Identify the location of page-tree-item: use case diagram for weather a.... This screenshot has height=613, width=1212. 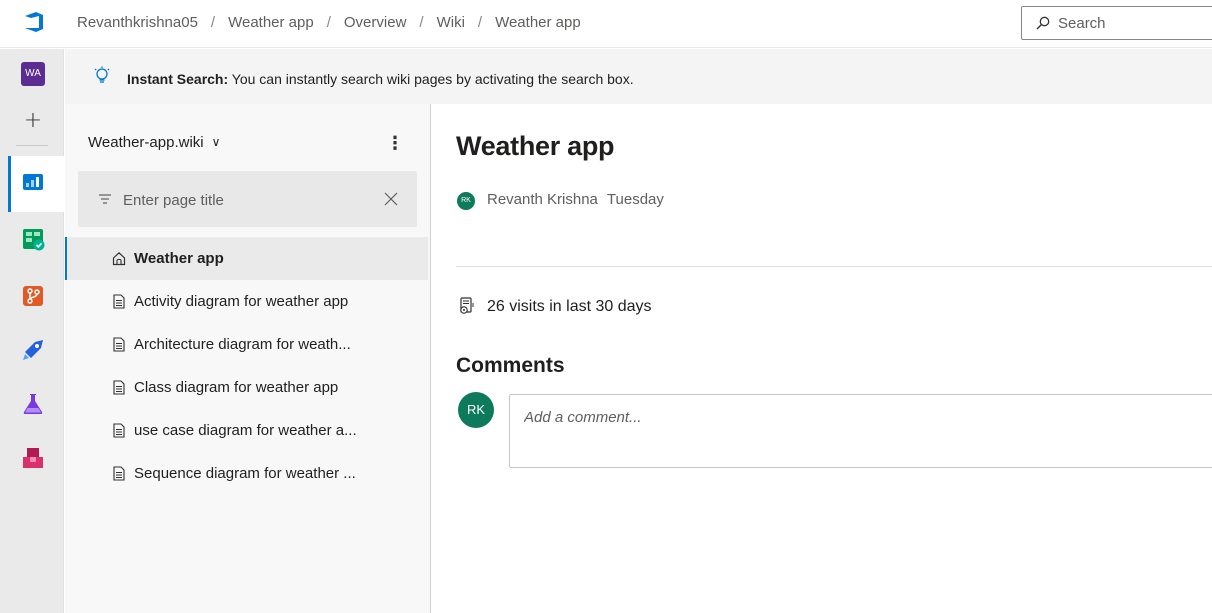
(246, 430).